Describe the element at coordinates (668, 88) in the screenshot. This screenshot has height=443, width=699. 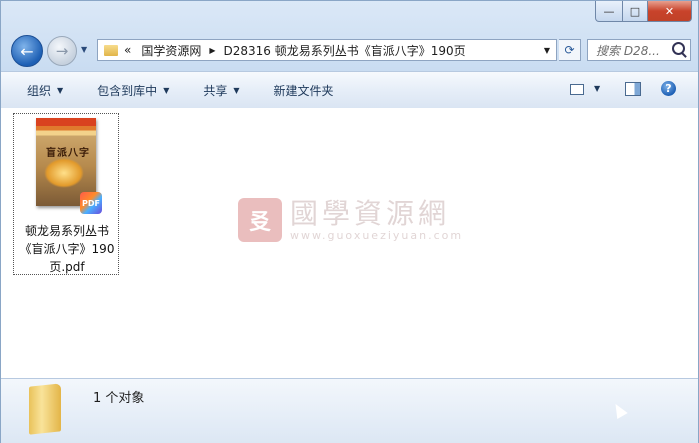
I see `help-icon: ?` at that location.